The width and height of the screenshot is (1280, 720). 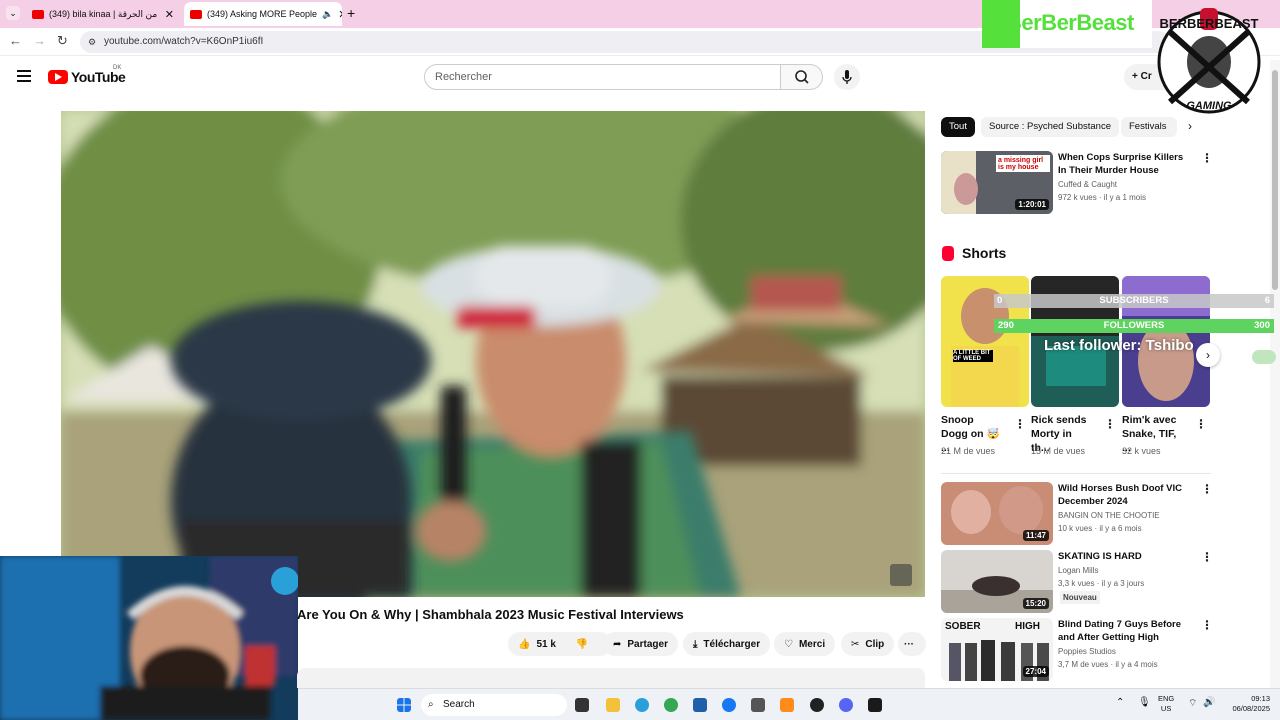 I want to click on taskbar-search: ⌕ Search, so click(x=494, y=705).